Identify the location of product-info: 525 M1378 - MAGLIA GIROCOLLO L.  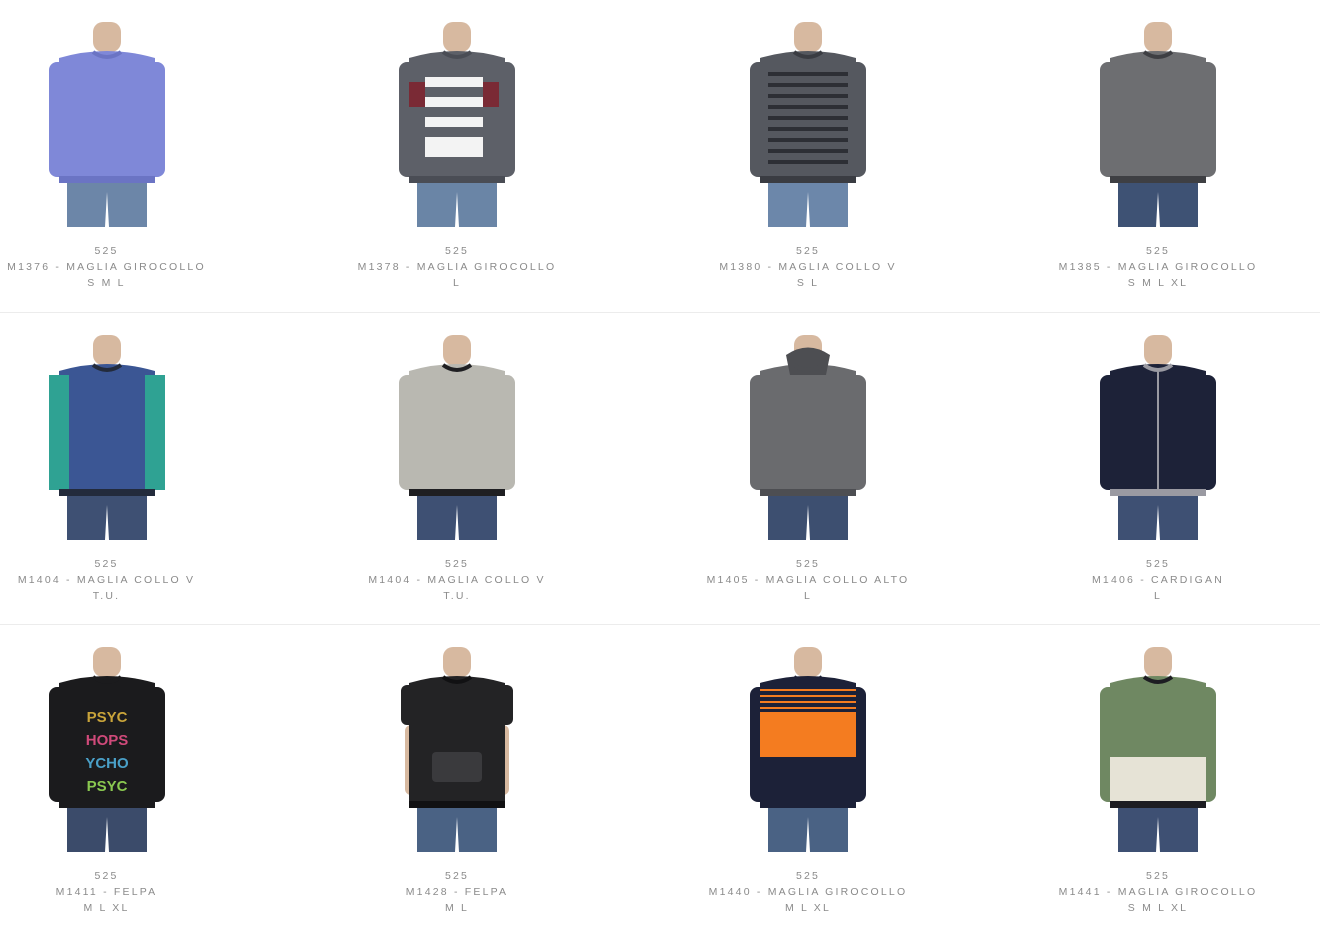
(457, 267).